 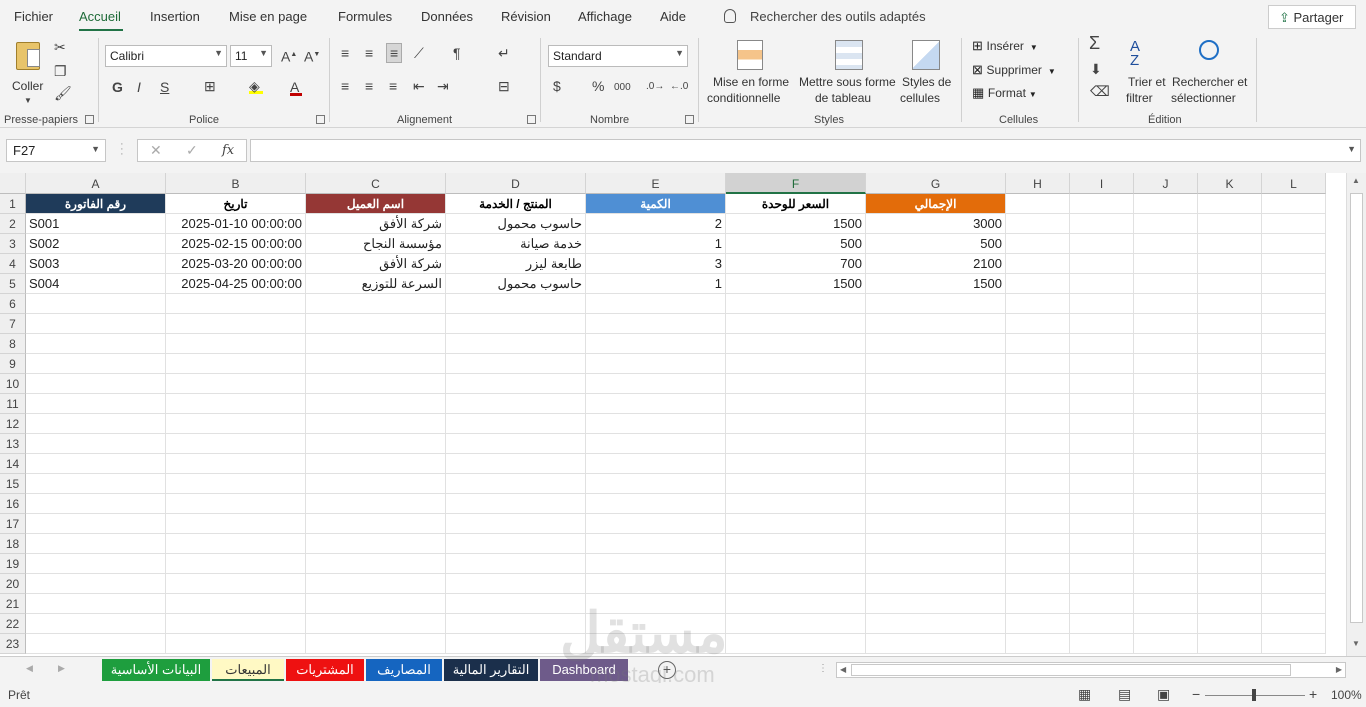 What do you see at coordinates (1166, 644) in the screenshot?
I see `cell-j23` at bounding box center [1166, 644].